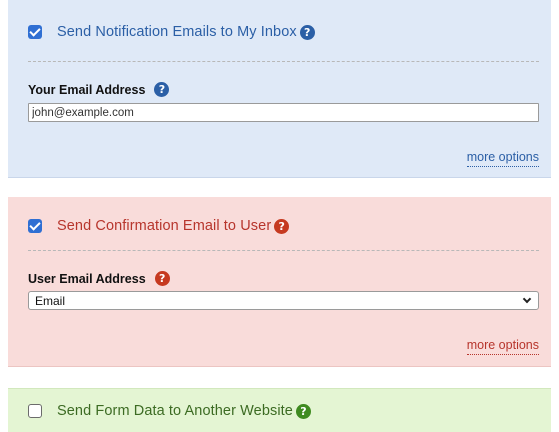 The height and width of the screenshot is (432, 559). Describe the element at coordinates (502, 346) in the screenshot. I see `confirmation-more-options-link: more options` at that location.